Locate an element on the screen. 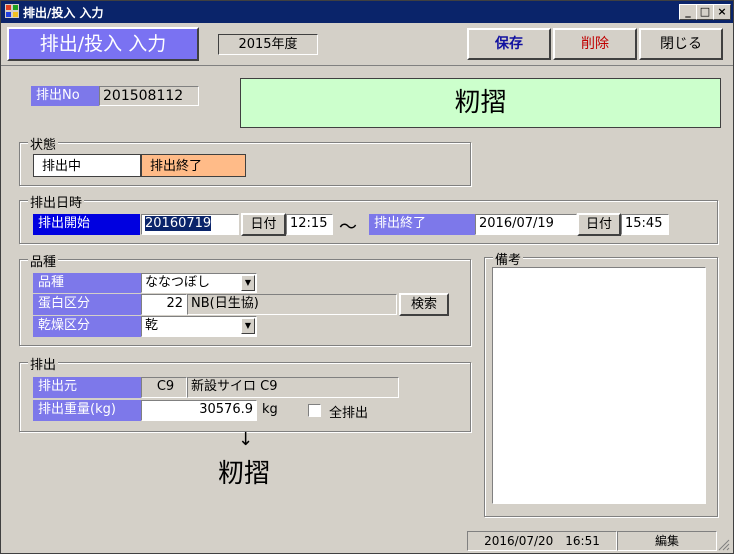 The width and height of the screenshot is (734, 554). app-icon is located at coordinates (12, 11).